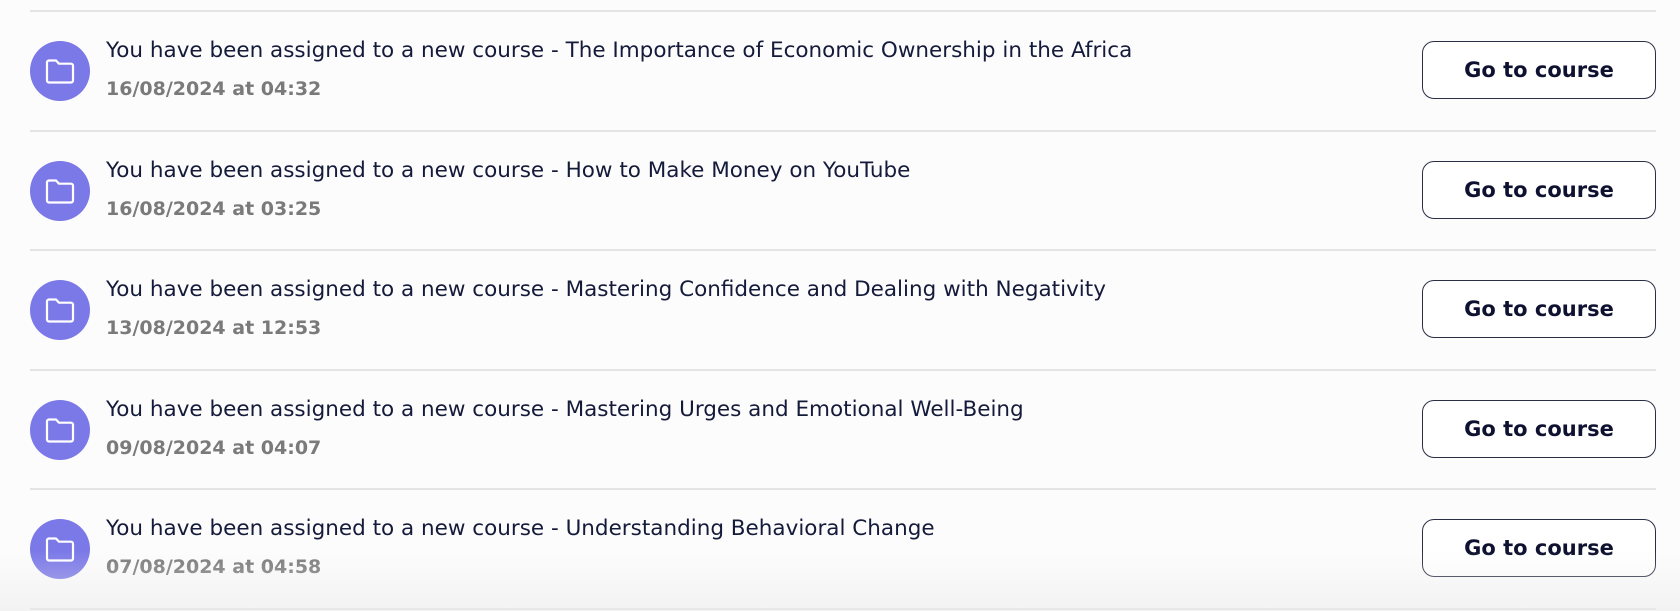 This screenshot has height=611, width=1680. What do you see at coordinates (214, 567) in the screenshot?
I see `notification-timestamp: 07/08/2024 at 04:58` at bounding box center [214, 567].